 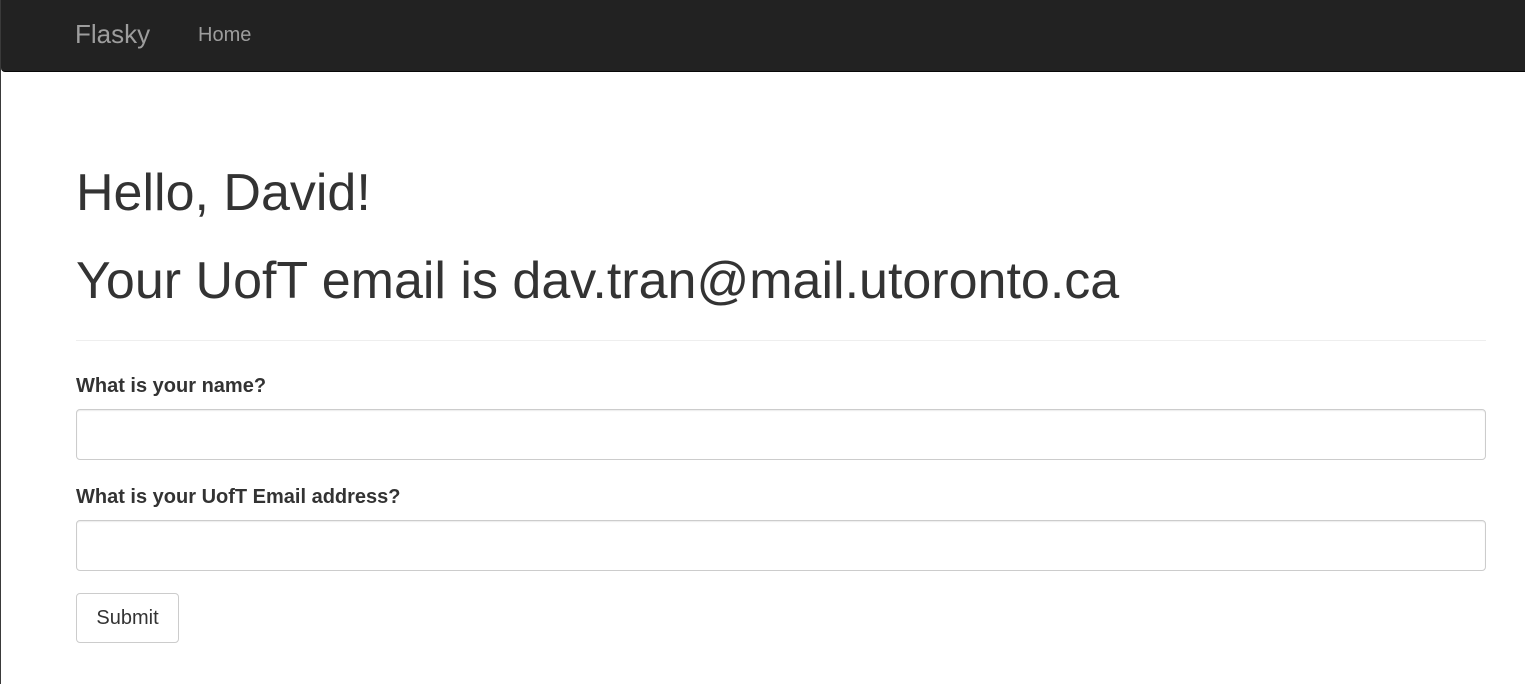 What do you see at coordinates (171, 386) in the screenshot?
I see `name-label: What is your name?` at bounding box center [171, 386].